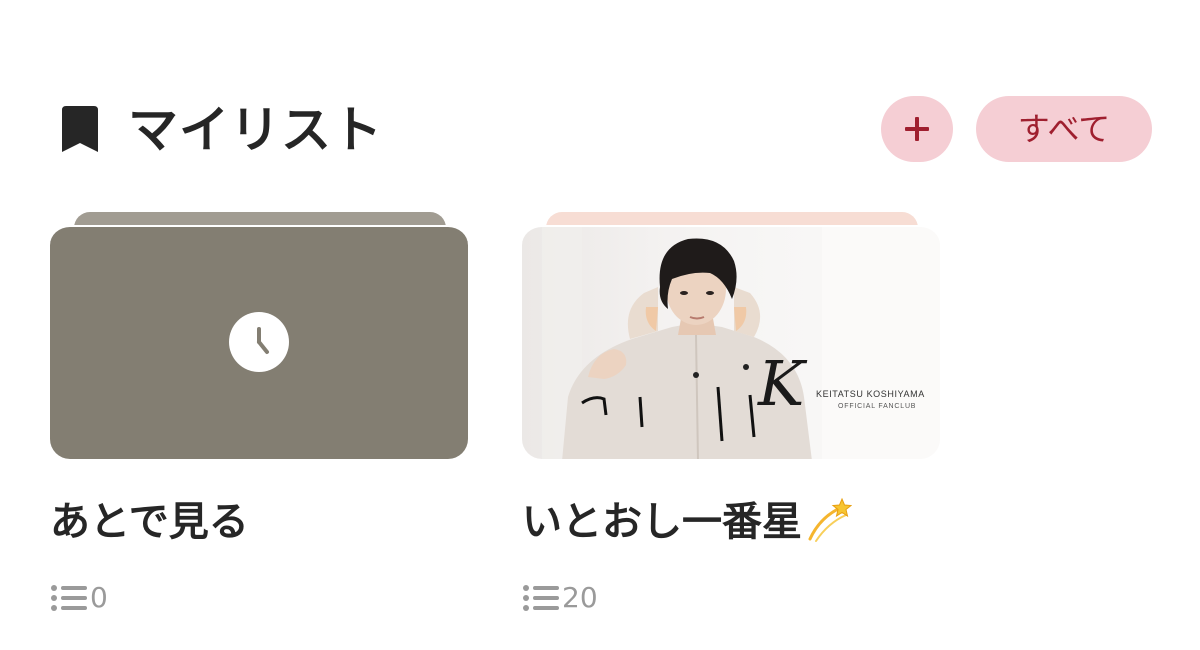  What do you see at coordinates (580, 597) in the screenshot?
I see `item-count-value: 20` at bounding box center [580, 597].